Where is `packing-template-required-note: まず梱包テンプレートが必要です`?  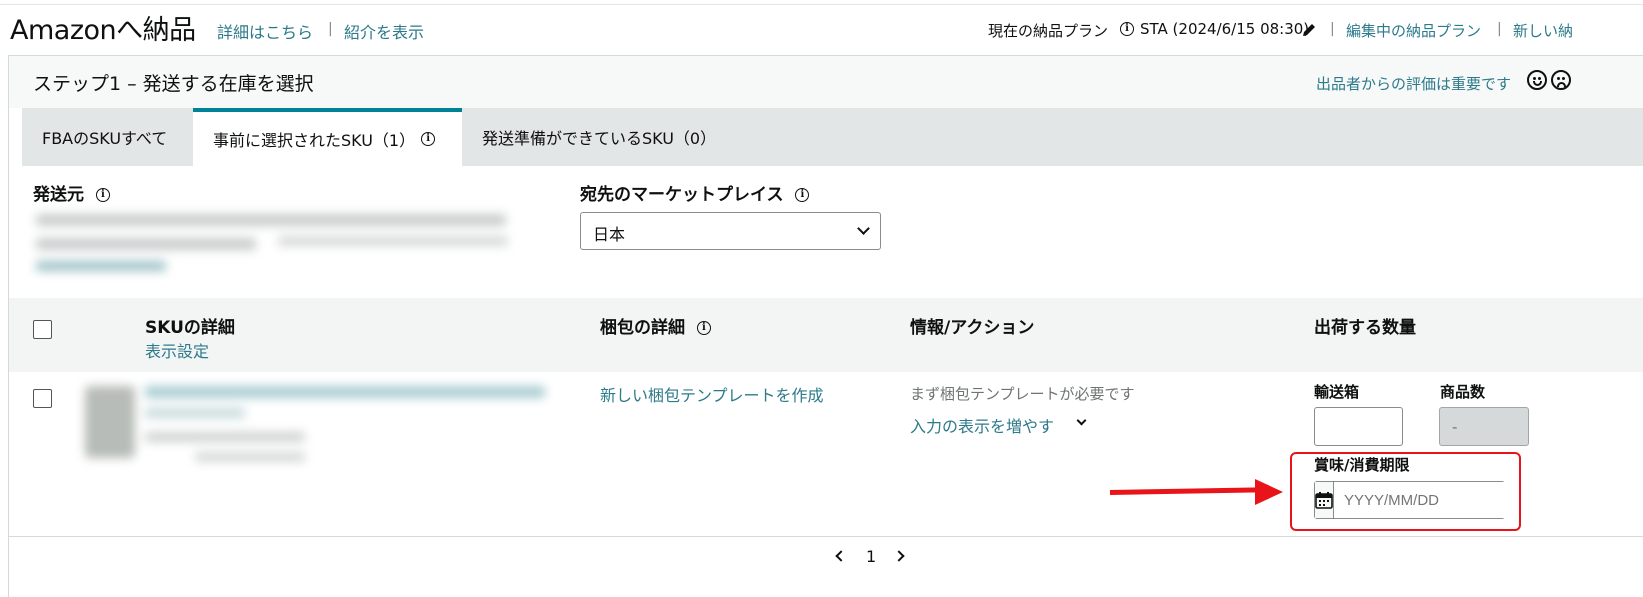
packing-template-required-note: まず梱包テンプレートが必要です is located at coordinates (1022, 394).